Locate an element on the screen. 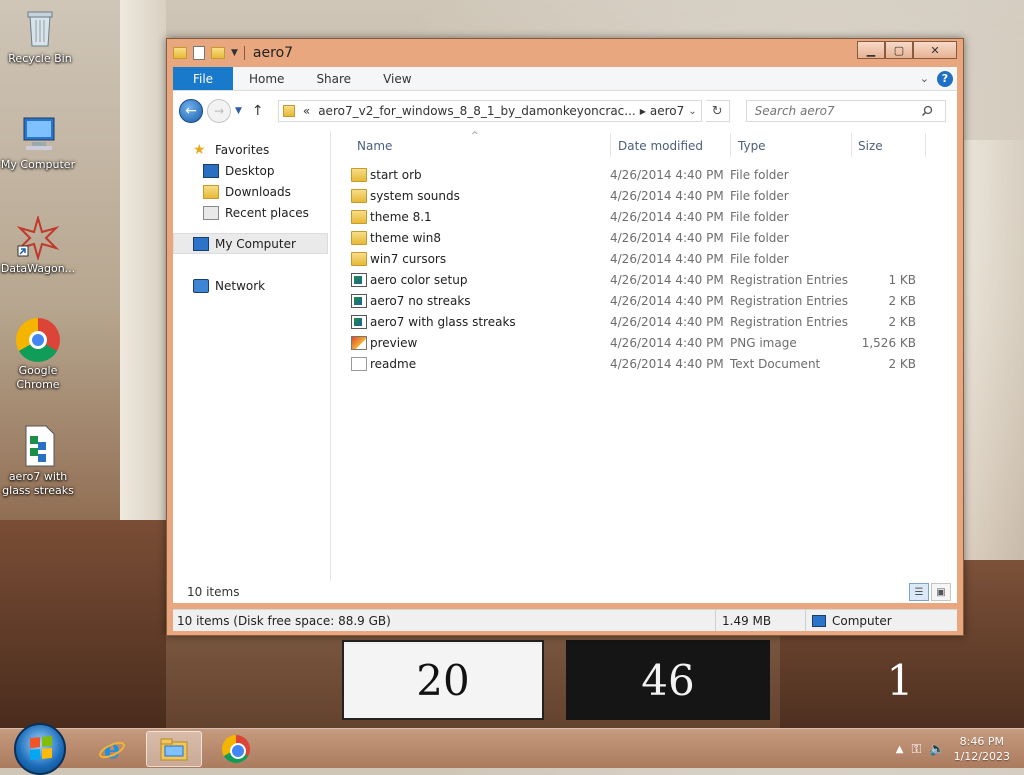 The width and height of the screenshot is (1024, 775). downloads-folder-icon is located at coordinates (211, 191).